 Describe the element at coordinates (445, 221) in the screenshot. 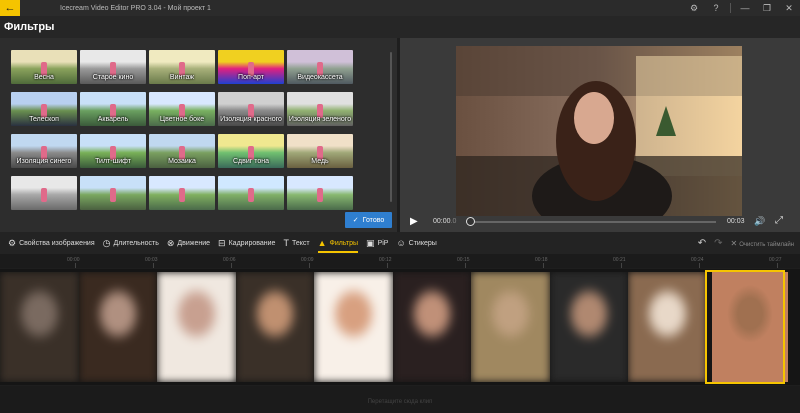

I see `current-time: 00:00.0` at that location.